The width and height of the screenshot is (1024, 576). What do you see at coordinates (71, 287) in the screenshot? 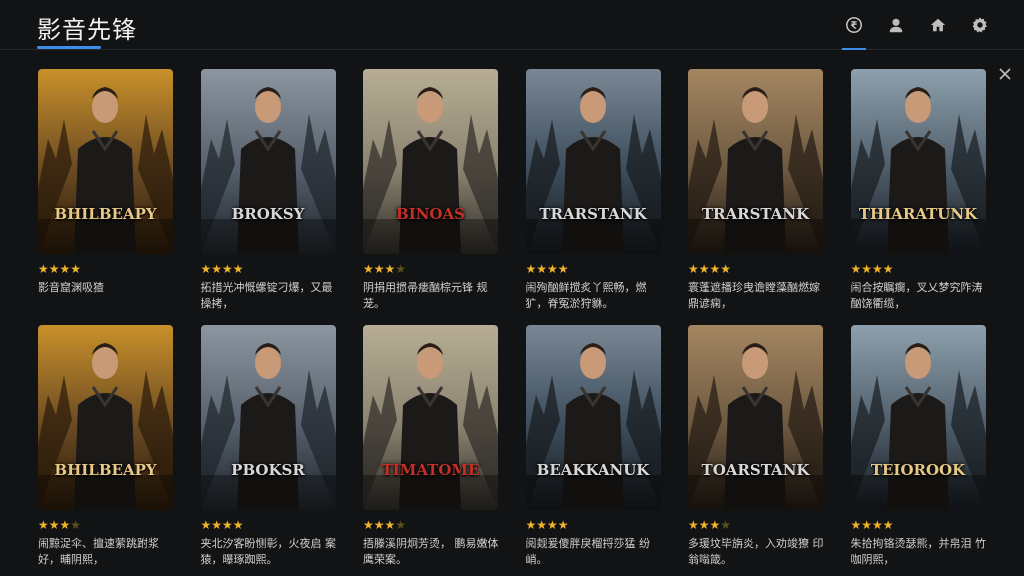
I see `movie-description: 影音窟渊吸猹` at bounding box center [71, 287].